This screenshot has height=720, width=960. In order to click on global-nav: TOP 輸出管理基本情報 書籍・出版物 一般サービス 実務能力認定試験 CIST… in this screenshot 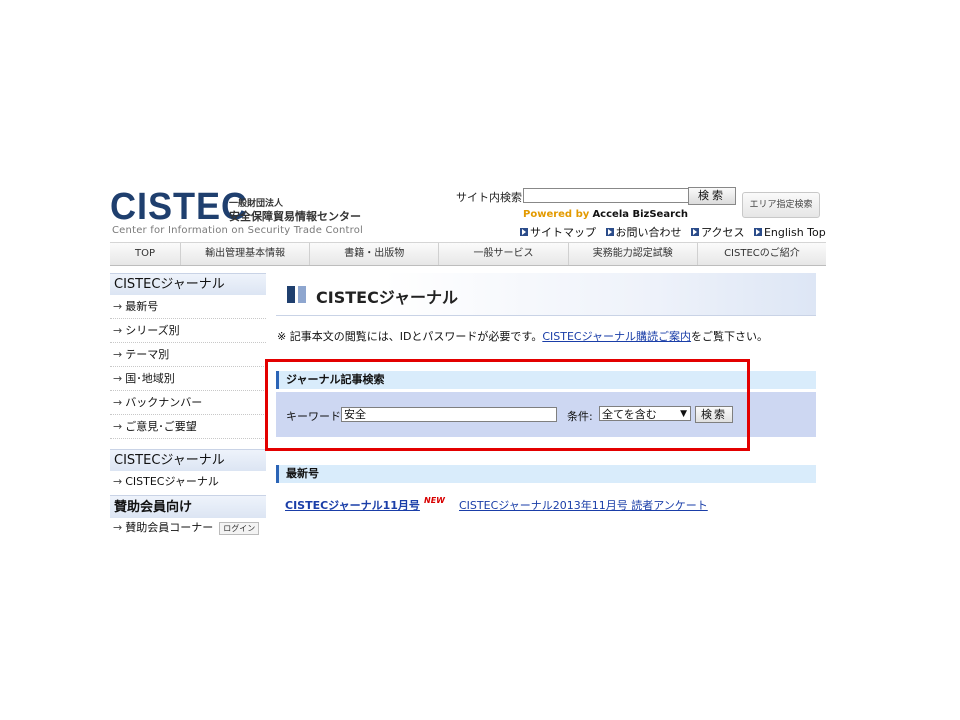, I will do `click(468, 254)`.